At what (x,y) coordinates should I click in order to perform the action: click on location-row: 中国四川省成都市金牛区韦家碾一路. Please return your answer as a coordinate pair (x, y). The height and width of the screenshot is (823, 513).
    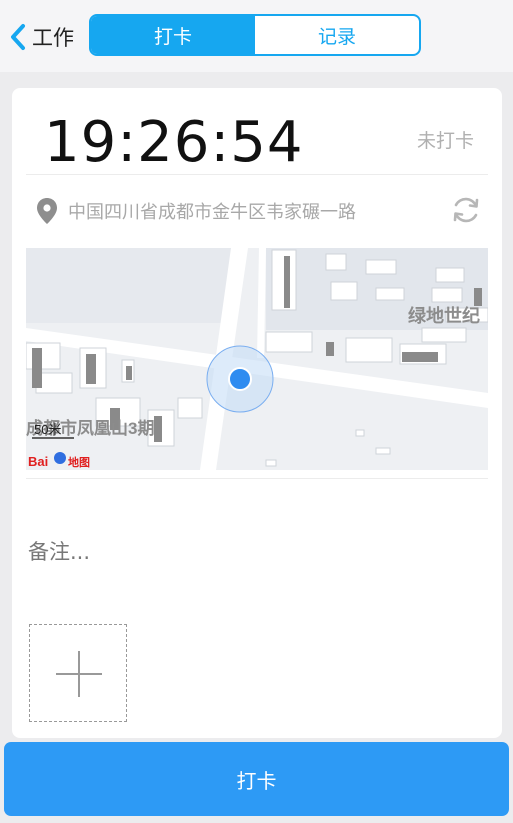
    Looking at the image, I should click on (196, 211).